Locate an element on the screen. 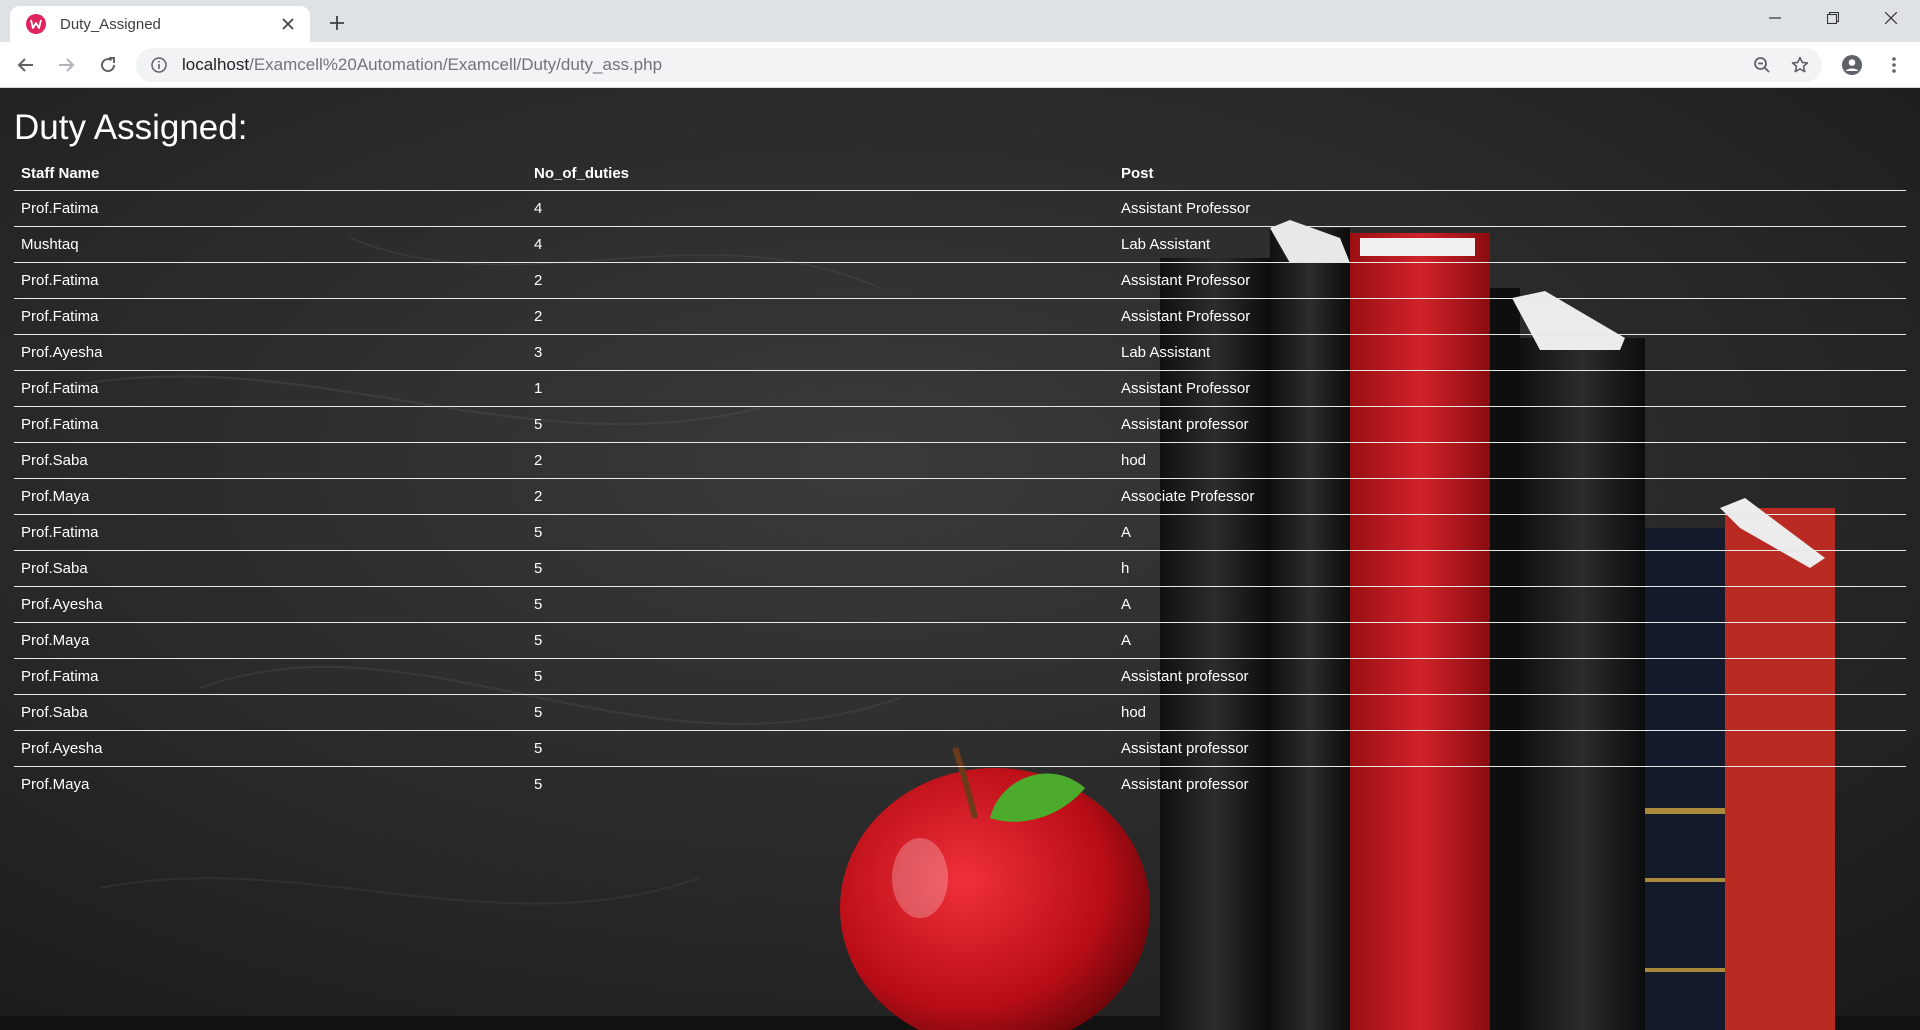  plus-icon is located at coordinates (337, 23).